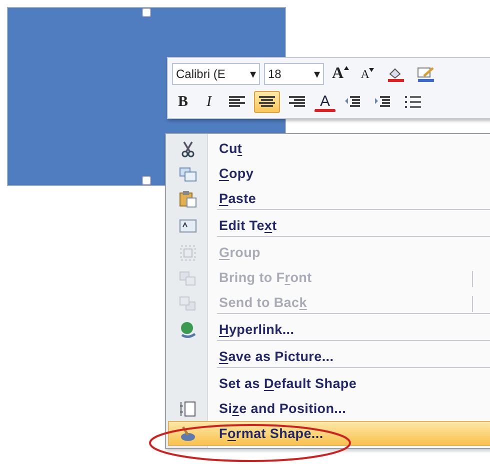 The width and height of the screenshot is (490, 464). What do you see at coordinates (188, 225) in the screenshot?
I see `text-box-icon` at bounding box center [188, 225].